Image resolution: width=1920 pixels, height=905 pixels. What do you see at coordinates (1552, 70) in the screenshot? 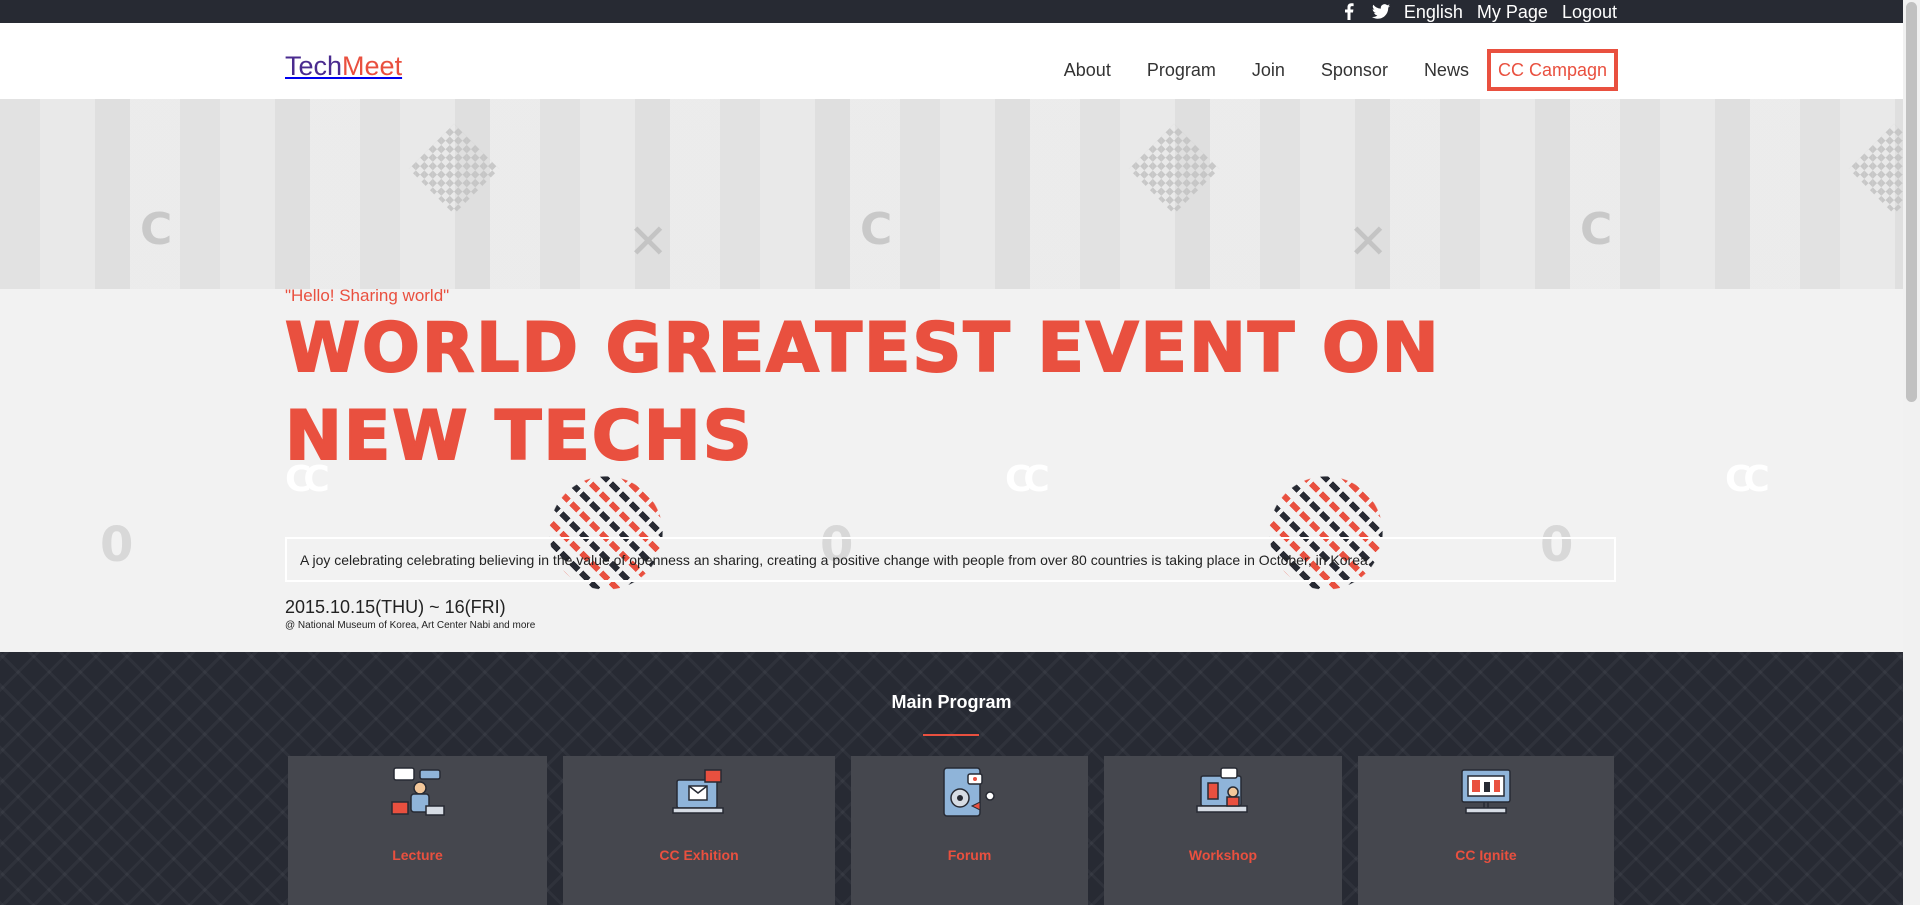
I see `nav-cc-campaign: CC Campagn` at bounding box center [1552, 70].